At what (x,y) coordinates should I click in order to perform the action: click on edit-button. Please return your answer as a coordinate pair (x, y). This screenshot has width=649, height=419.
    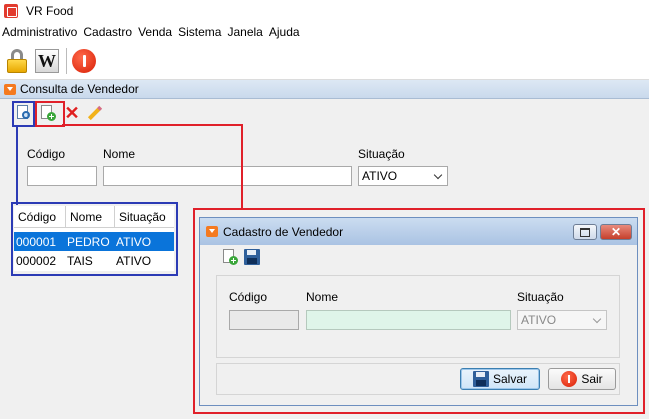
    Looking at the image, I should click on (95, 113).